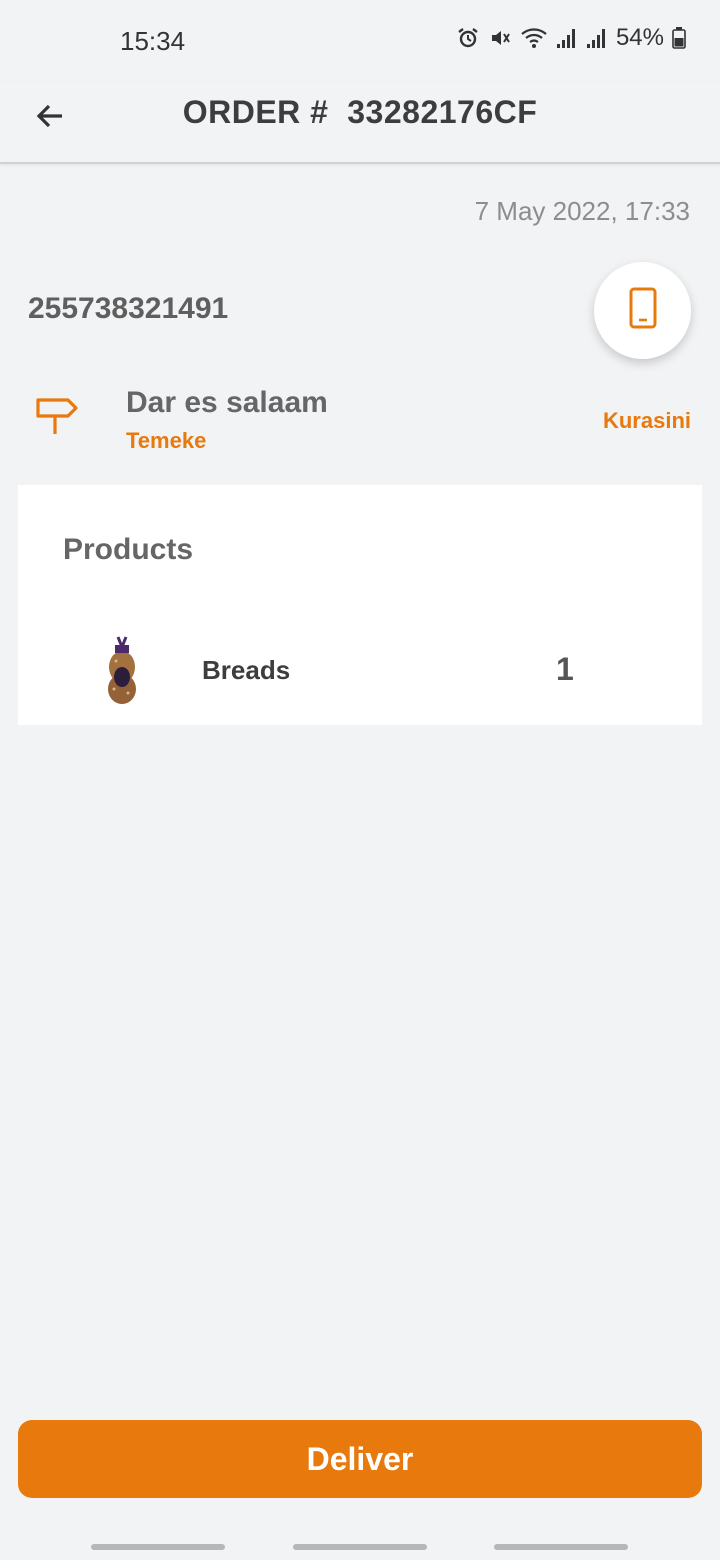  Describe the element at coordinates (360, 1459) in the screenshot. I see `deliver-button: Deliver` at that location.